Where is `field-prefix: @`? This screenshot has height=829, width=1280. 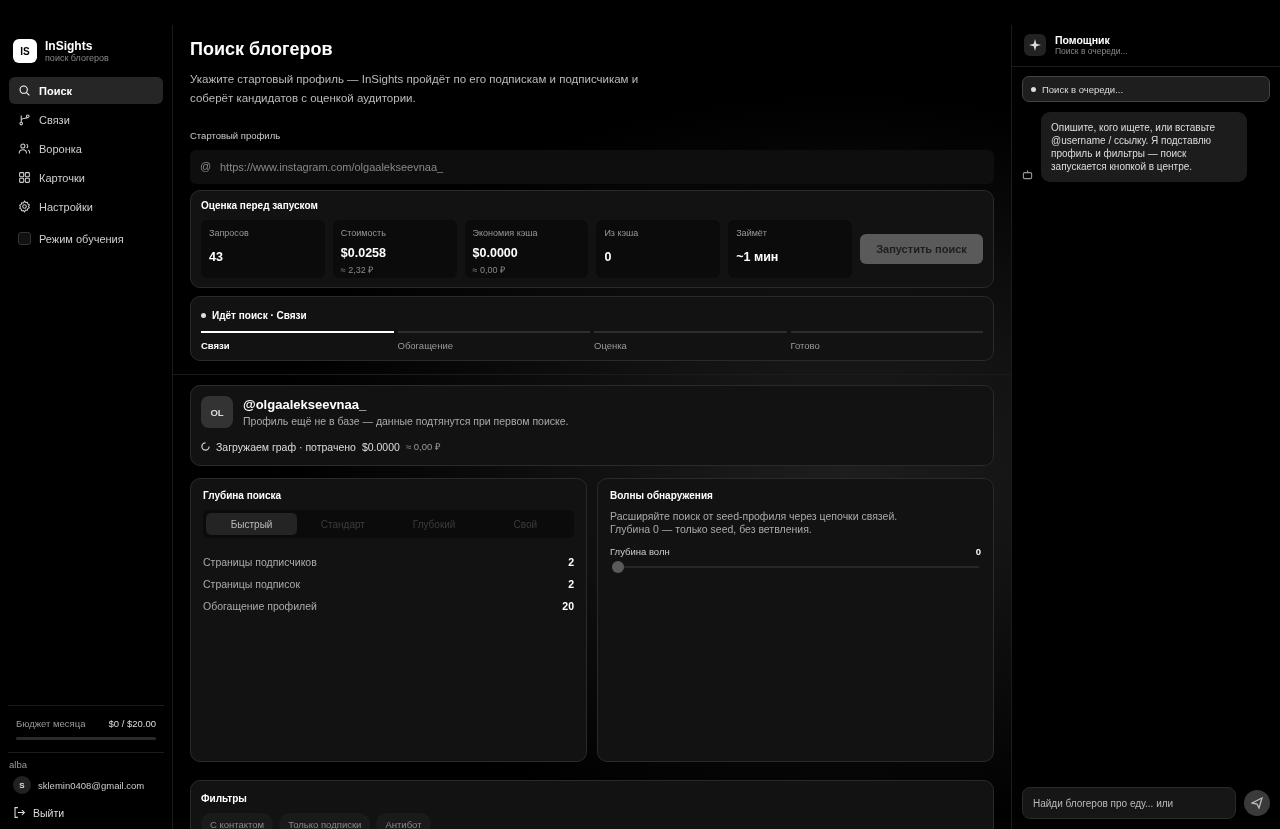 field-prefix: @ is located at coordinates (206, 166).